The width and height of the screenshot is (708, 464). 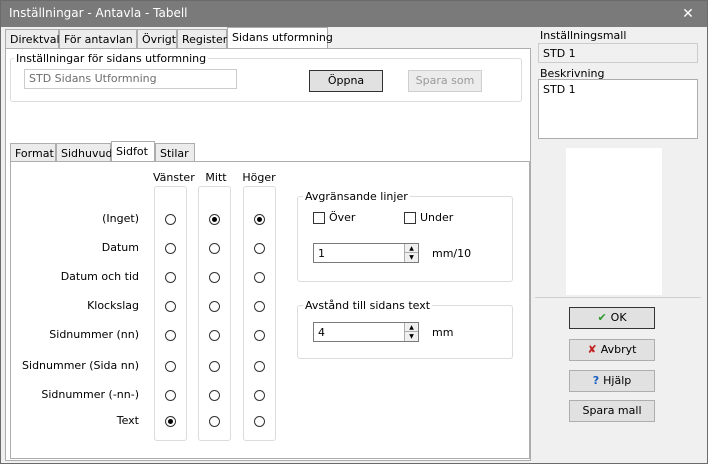 What do you see at coordinates (98, 13) in the screenshot?
I see `window-title: Inställningar - Antavla - Tabell` at bounding box center [98, 13].